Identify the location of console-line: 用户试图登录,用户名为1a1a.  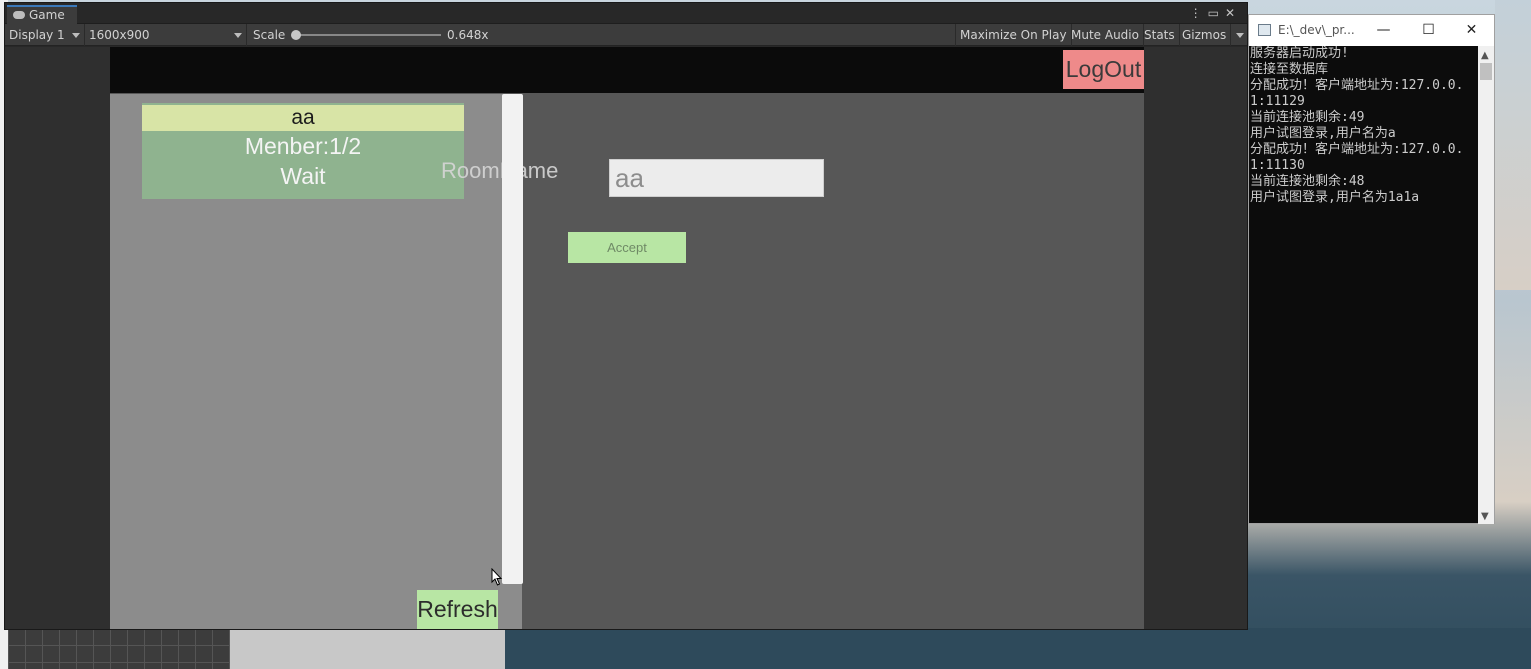
(1335, 197).